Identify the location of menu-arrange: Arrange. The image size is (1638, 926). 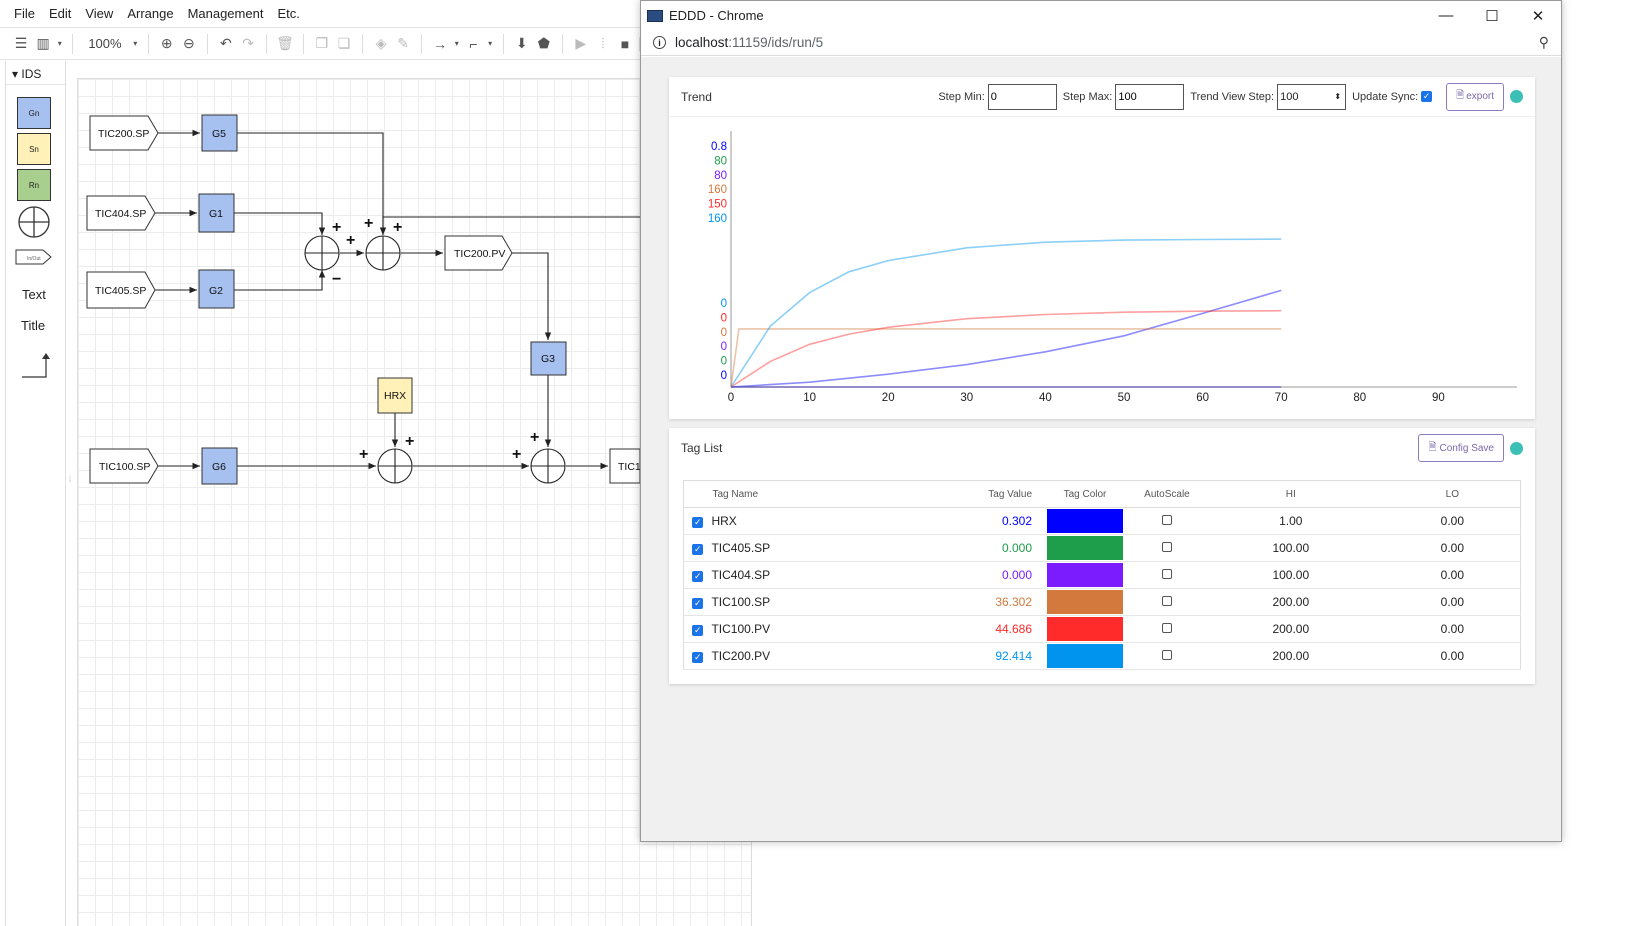
(150, 13).